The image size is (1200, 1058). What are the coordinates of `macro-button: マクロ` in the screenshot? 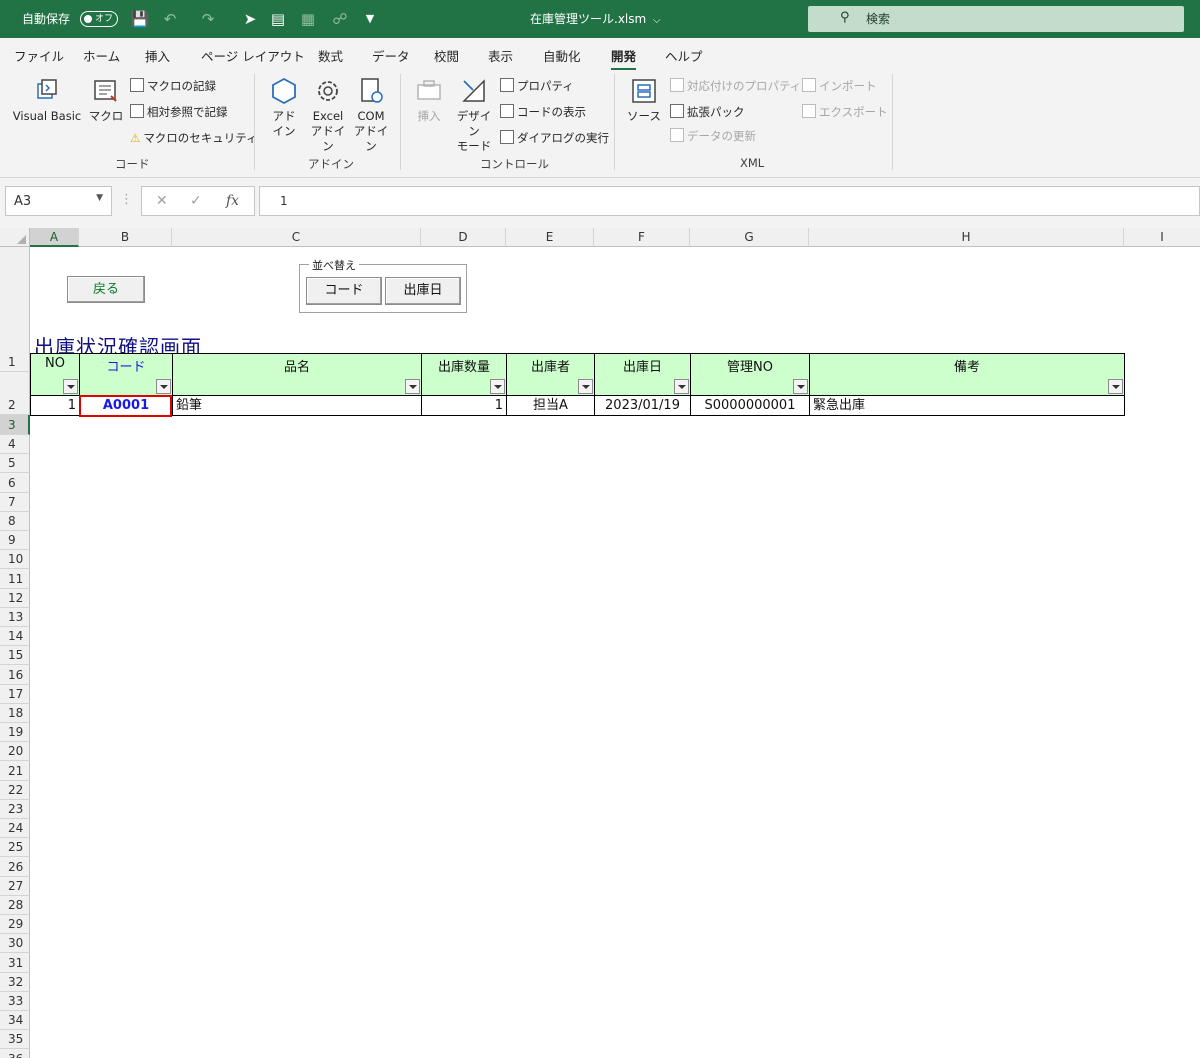 It's located at (106, 100).